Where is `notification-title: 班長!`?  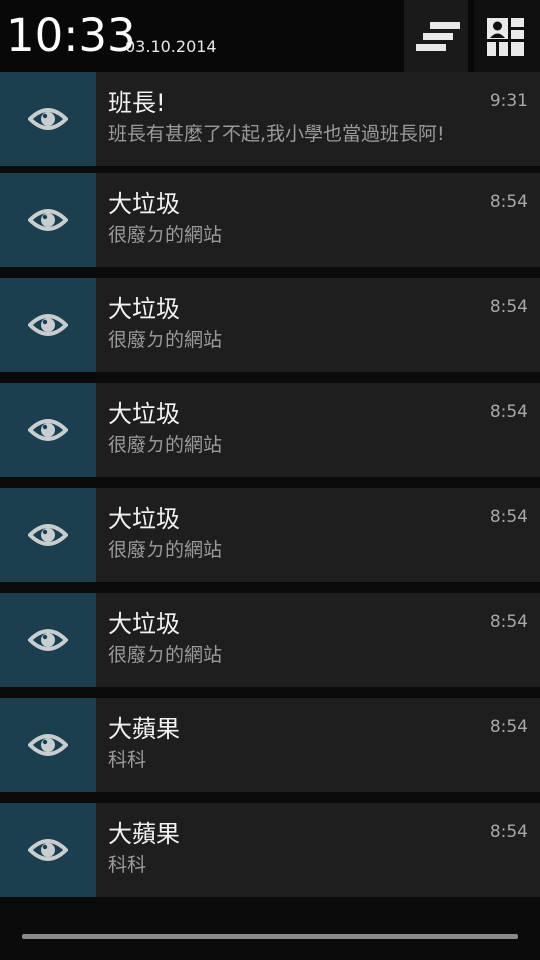 notification-title: 班長! is located at coordinates (137, 103).